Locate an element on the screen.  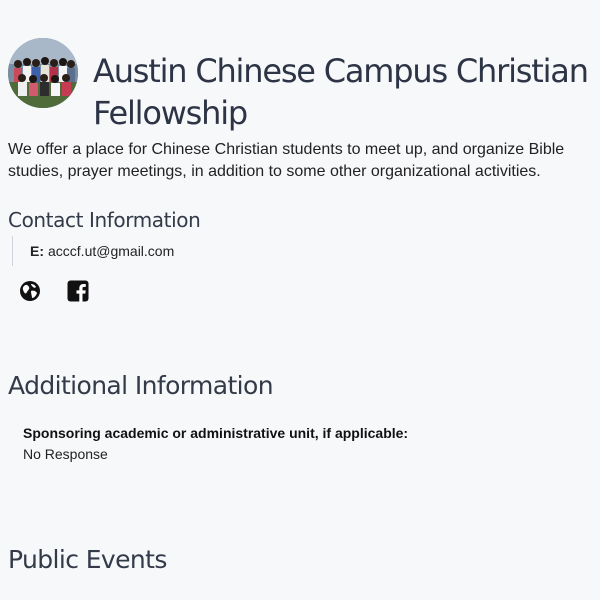
group-photo-image is located at coordinates (43, 73).